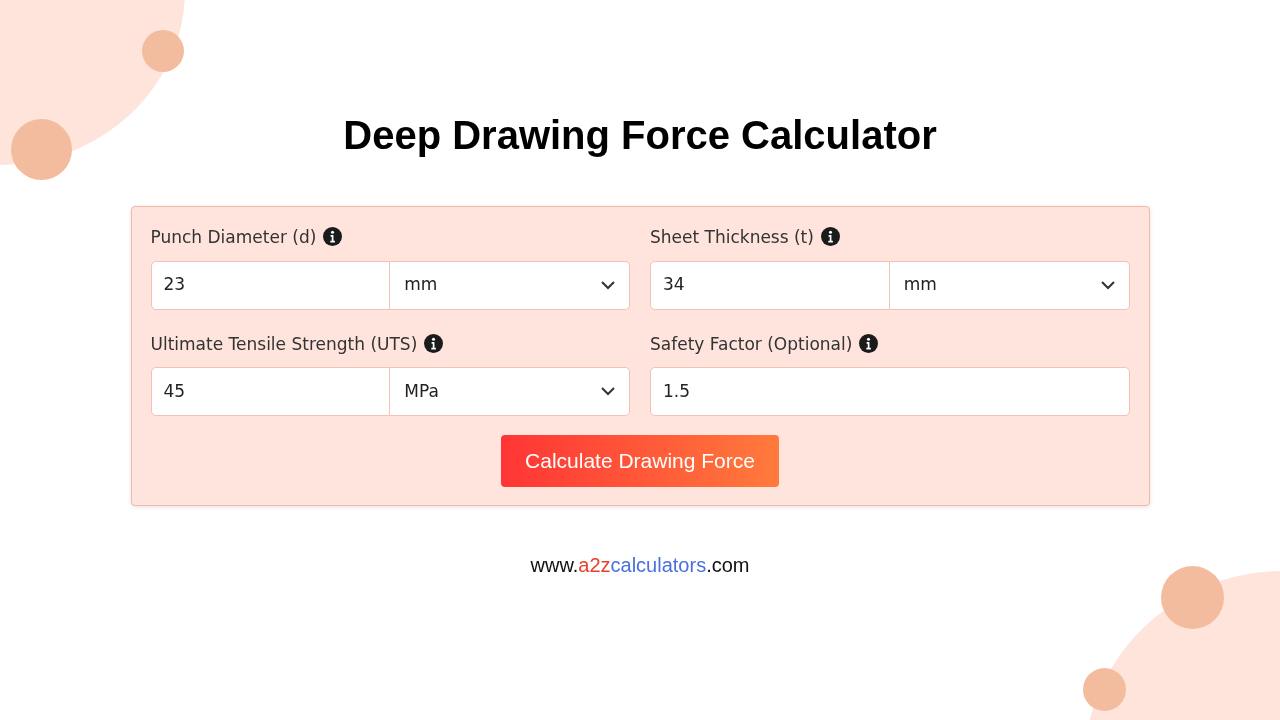  Describe the element at coordinates (270, 391) in the screenshot. I see `number-input: 45` at that location.